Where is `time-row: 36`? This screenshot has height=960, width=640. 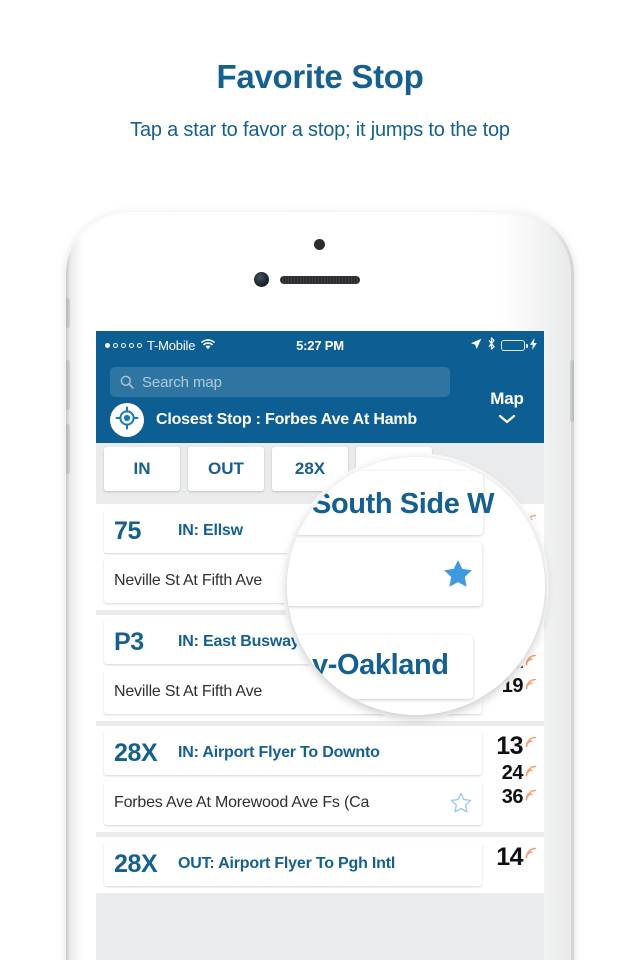
time-row: 36 is located at coordinates (510, 797).